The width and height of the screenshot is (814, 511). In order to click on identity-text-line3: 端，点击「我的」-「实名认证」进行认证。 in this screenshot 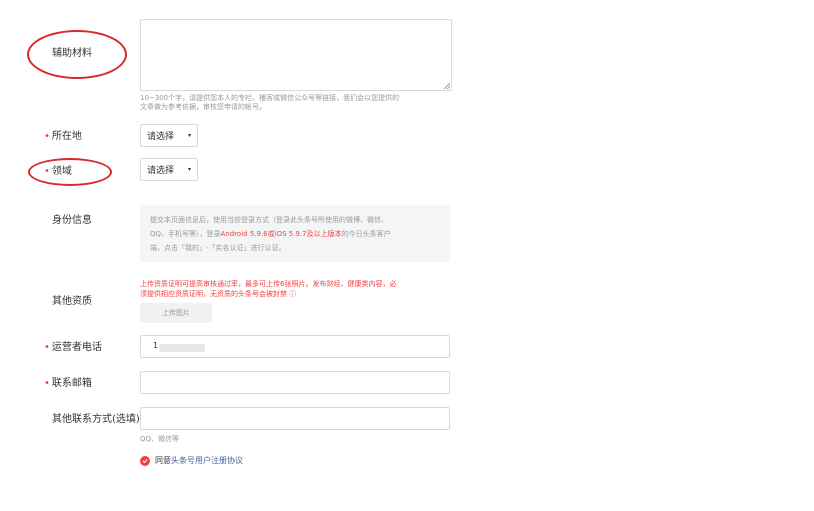, I will do `click(218, 248)`.